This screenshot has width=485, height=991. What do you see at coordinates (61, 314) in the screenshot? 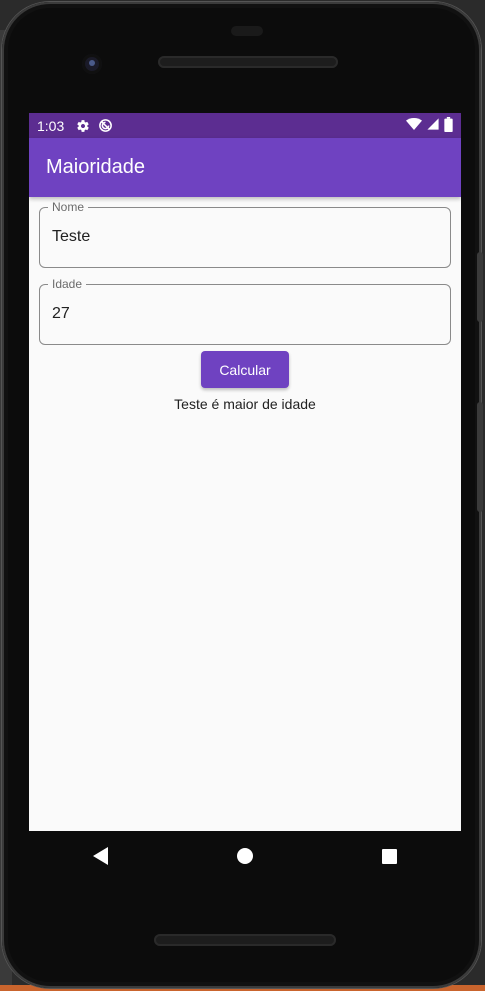
I see `idade-field-value: 27` at bounding box center [61, 314].